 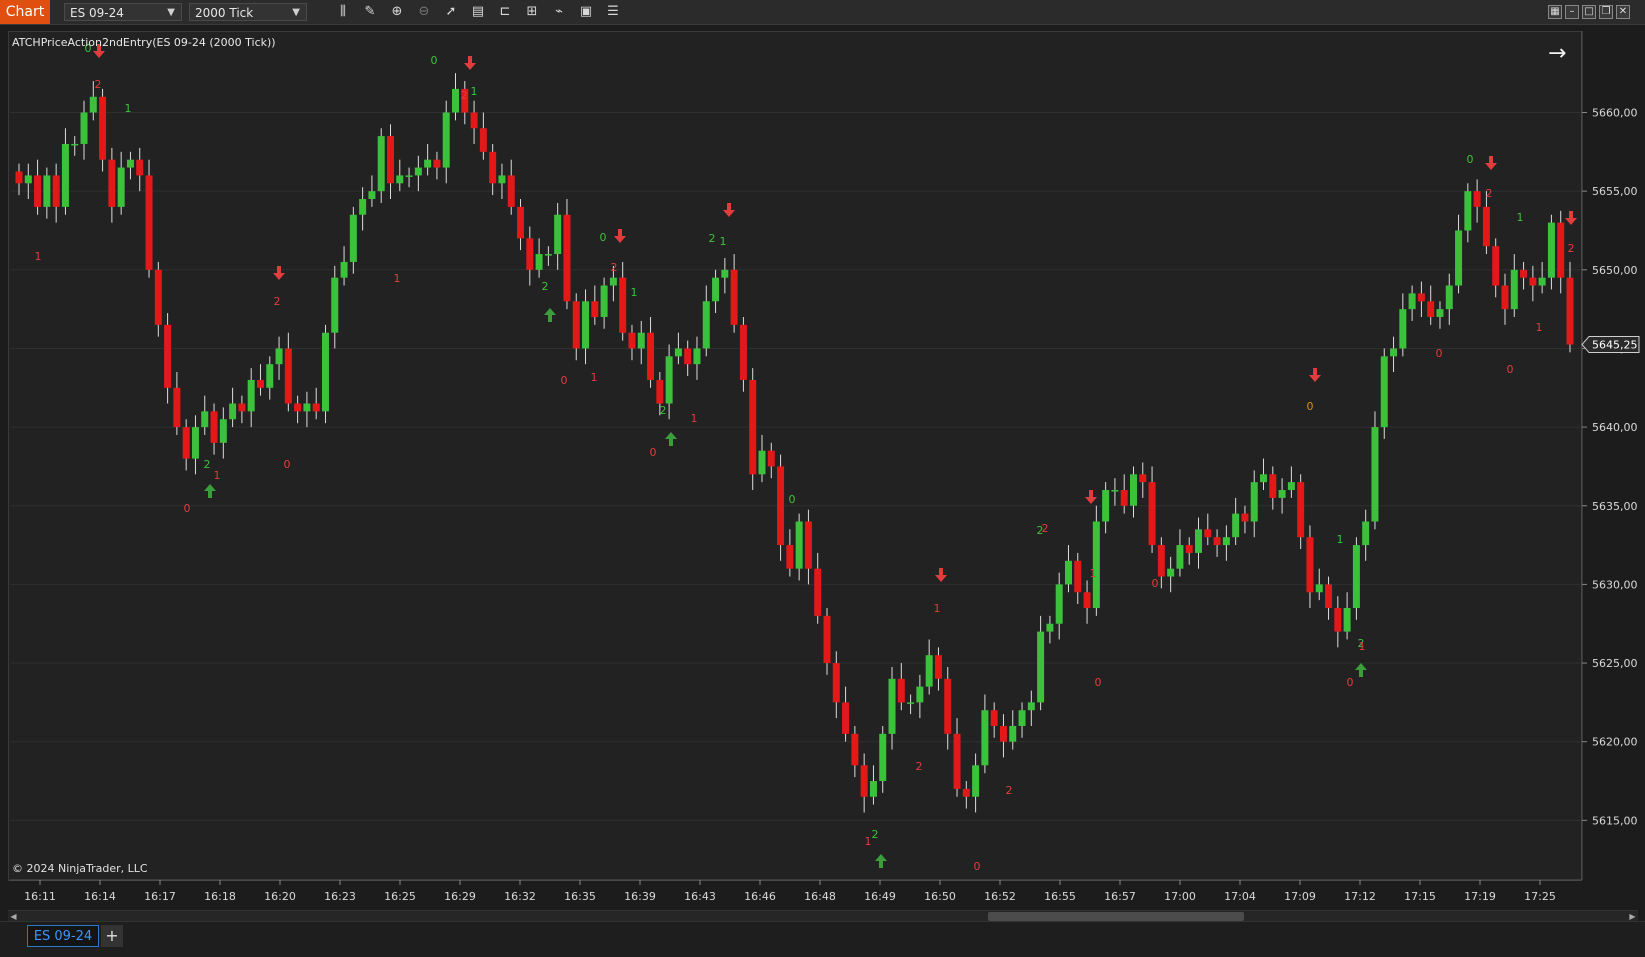 I want to click on scroll-thumb, so click(x=1116, y=916).